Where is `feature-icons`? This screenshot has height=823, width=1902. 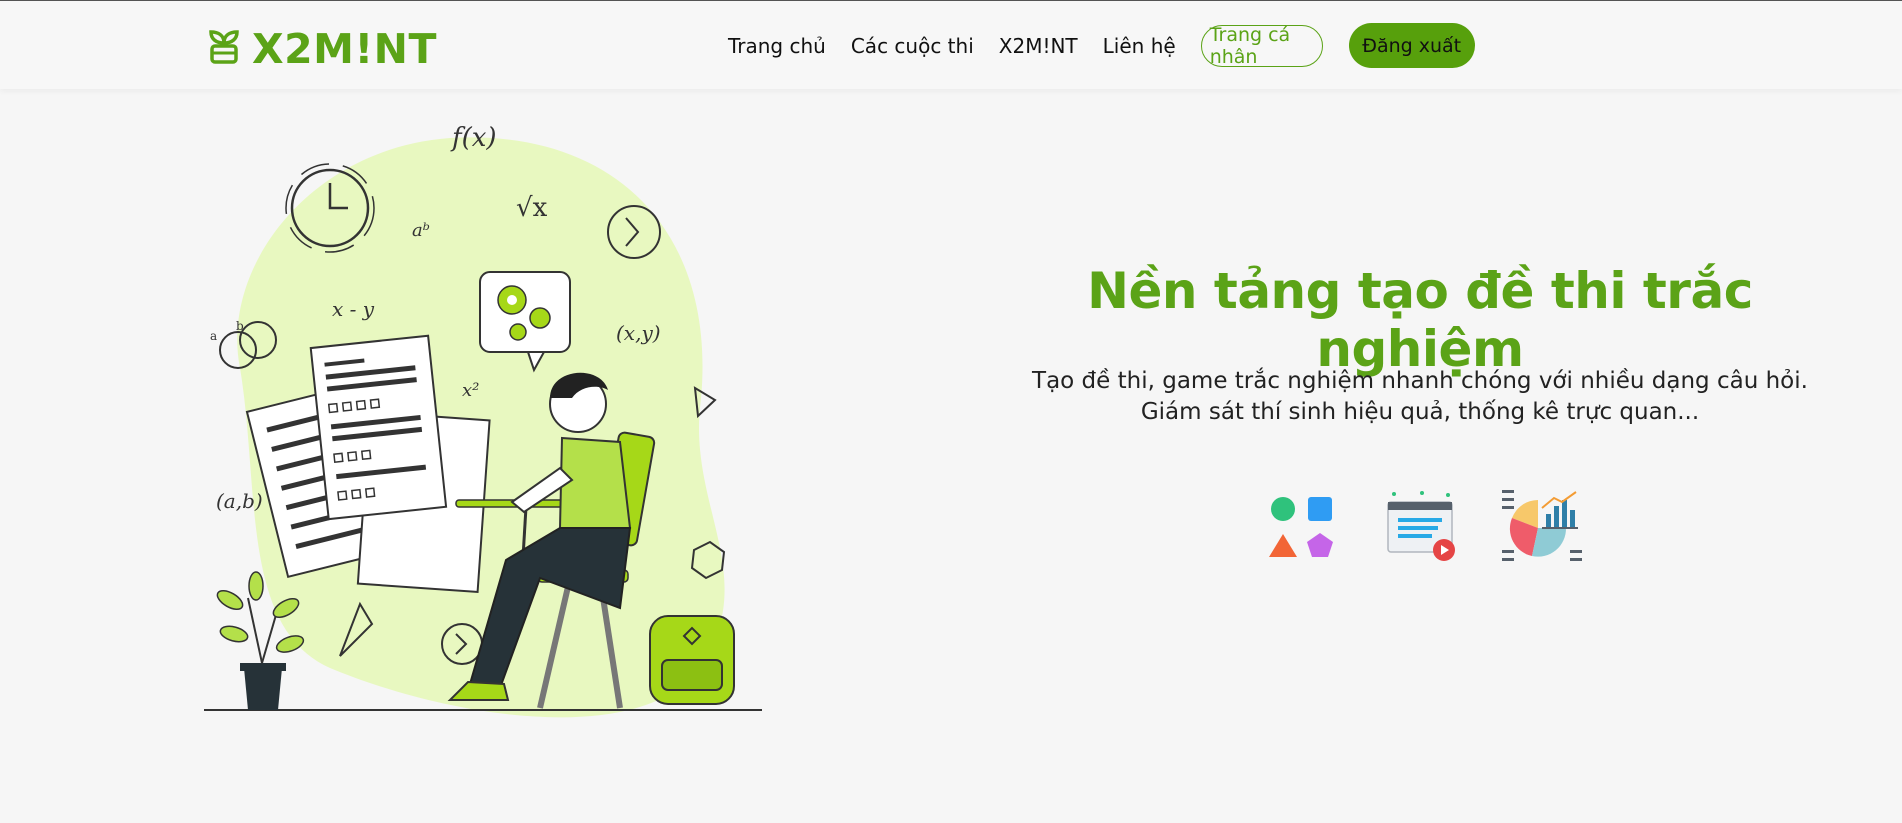
feature-icons is located at coordinates (1422, 528).